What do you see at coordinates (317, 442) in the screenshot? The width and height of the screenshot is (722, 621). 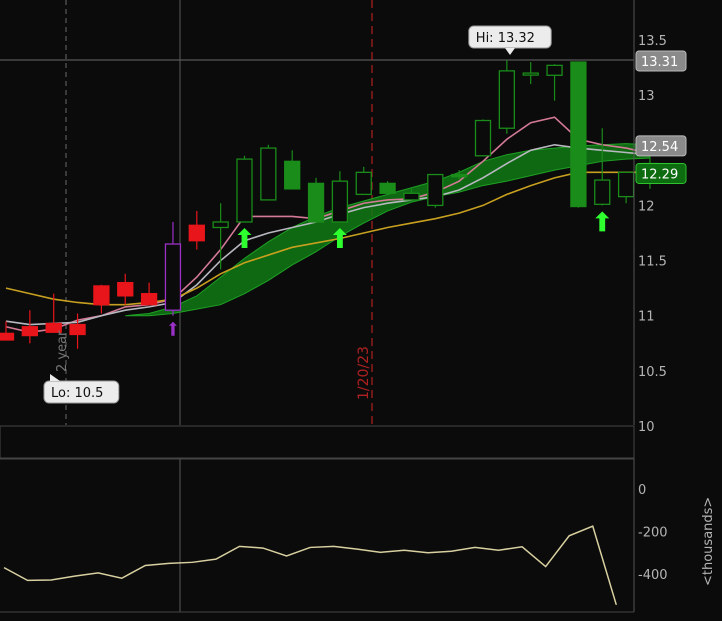 I see `pane-separator` at bounding box center [317, 442].